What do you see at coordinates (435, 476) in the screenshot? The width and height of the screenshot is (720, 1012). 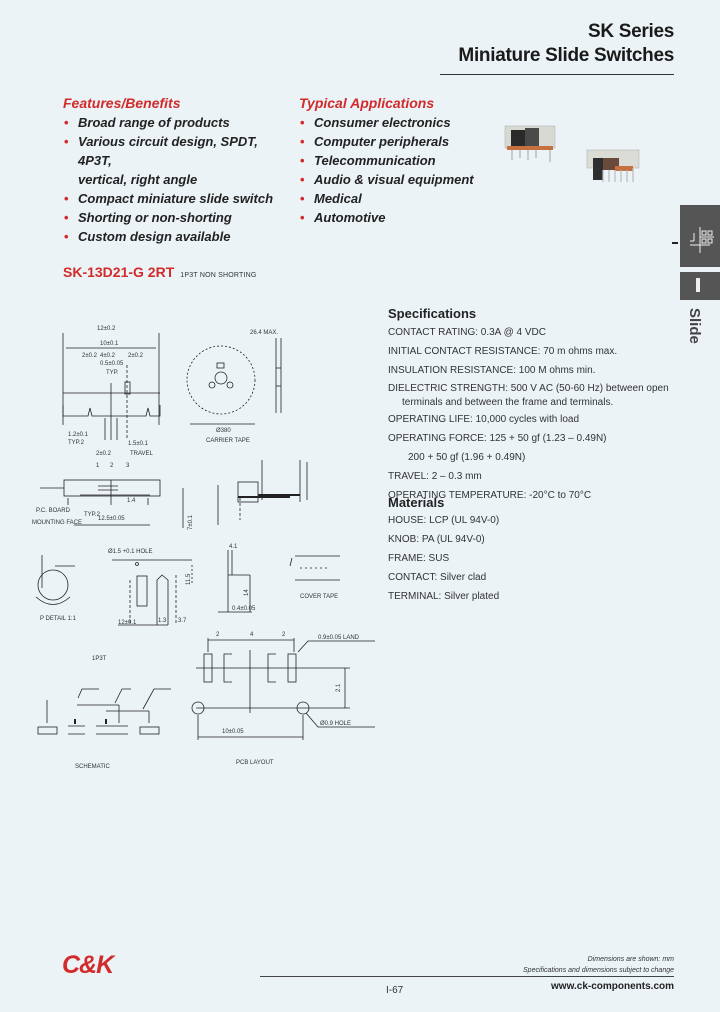 I see `spec-line: TRAVEL: 2 – 0.3 mm` at bounding box center [435, 476].